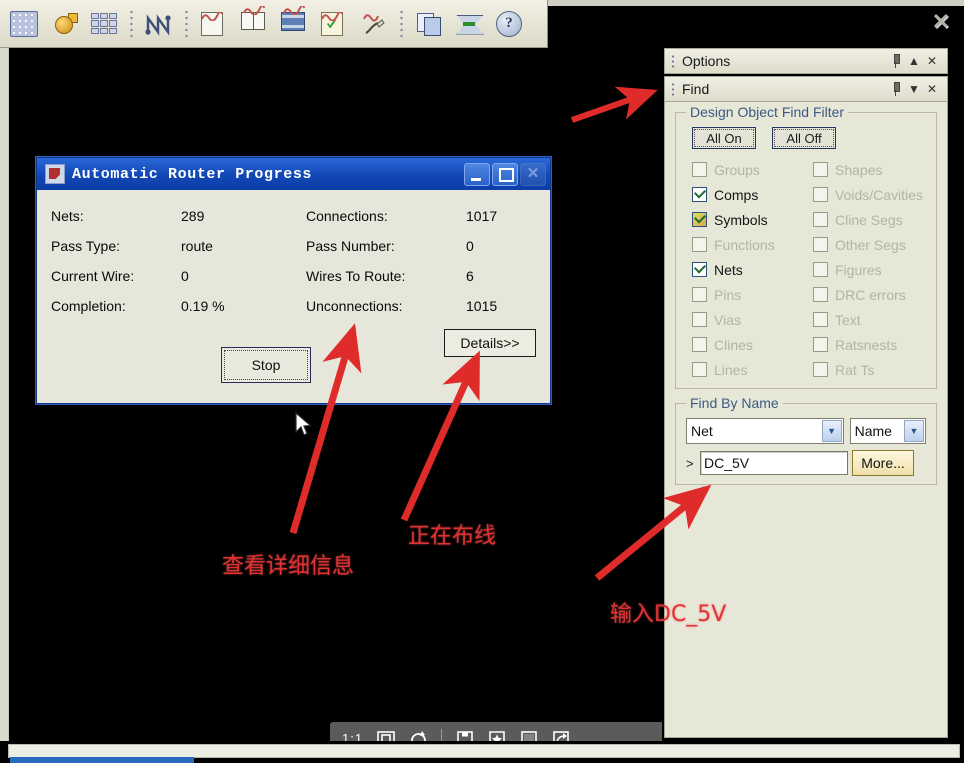  I want to click on object-type-value: Net, so click(702, 431).